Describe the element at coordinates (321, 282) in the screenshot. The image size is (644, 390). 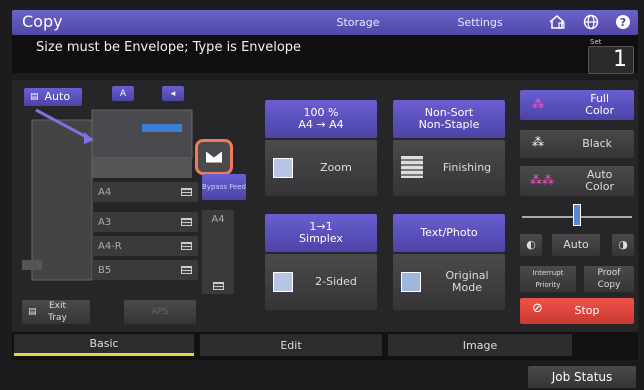
I see `two-sided-button: 2-Sided` at that location.